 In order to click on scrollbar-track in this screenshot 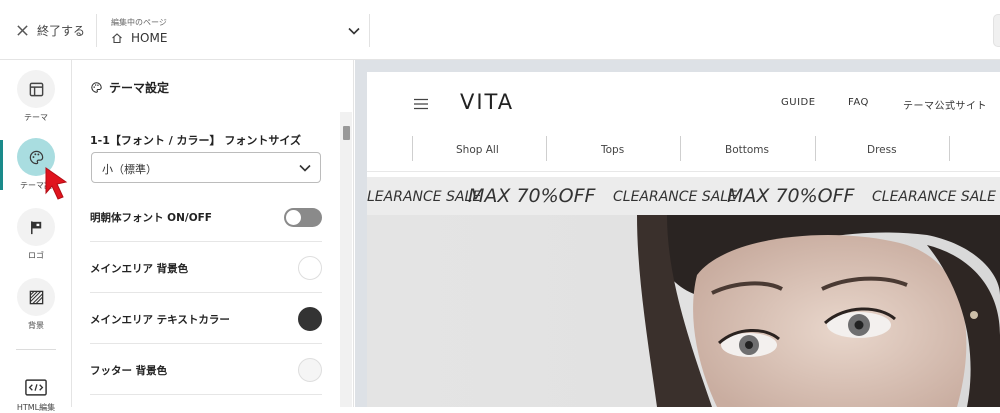, I will do `click(346, 259)`.